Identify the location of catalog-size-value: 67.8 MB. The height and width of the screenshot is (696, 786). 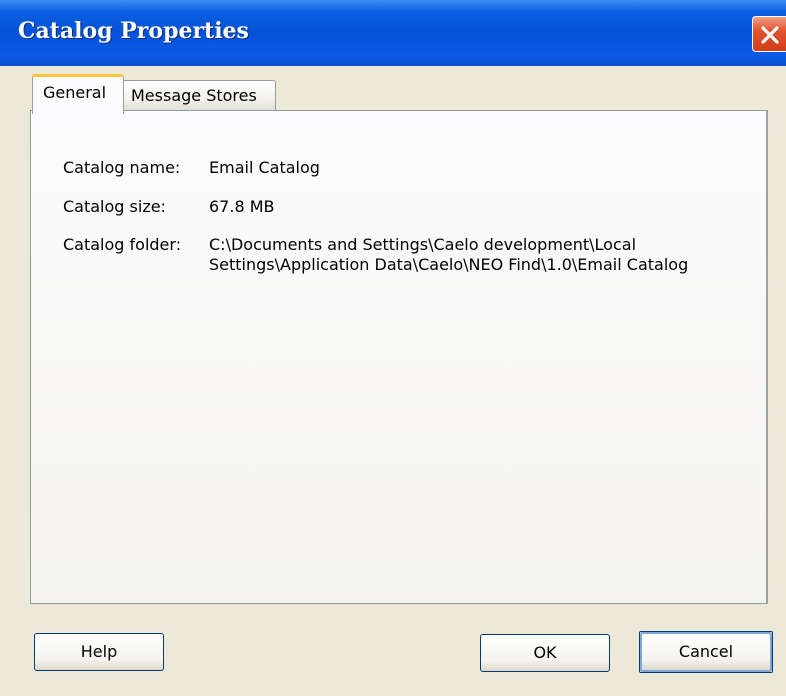
(242, 206).